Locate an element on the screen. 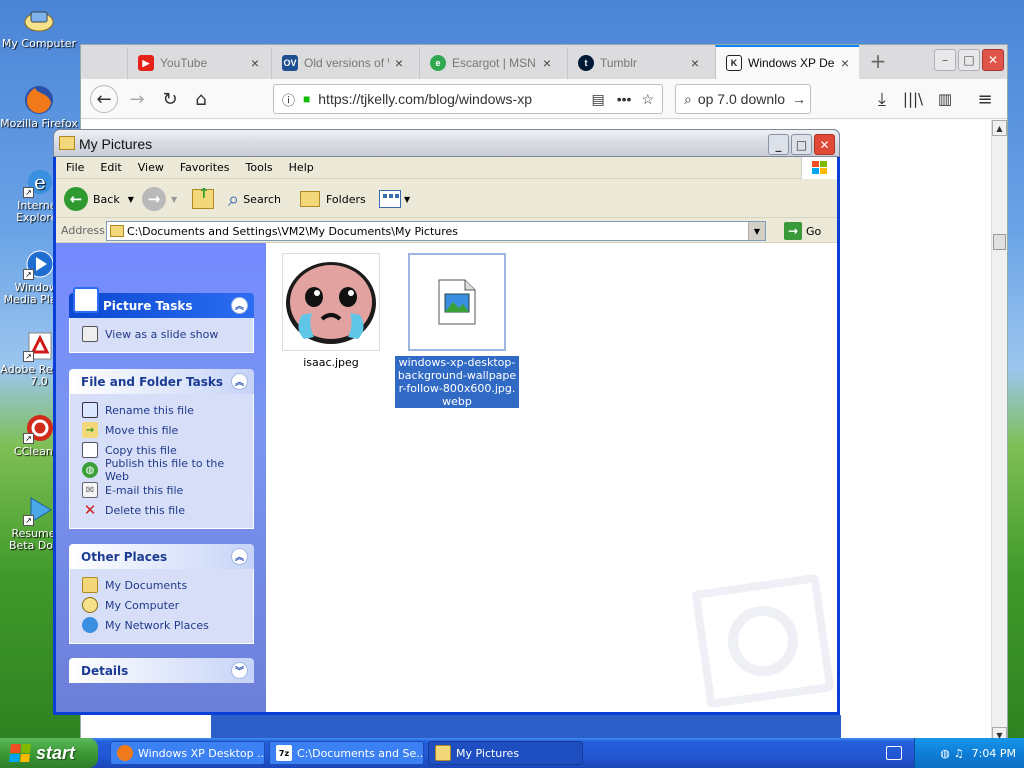 This screenshot has height=768, width=1024. firefox-scrollbar: ▲ ▼ is located at coordinates (999, 431).